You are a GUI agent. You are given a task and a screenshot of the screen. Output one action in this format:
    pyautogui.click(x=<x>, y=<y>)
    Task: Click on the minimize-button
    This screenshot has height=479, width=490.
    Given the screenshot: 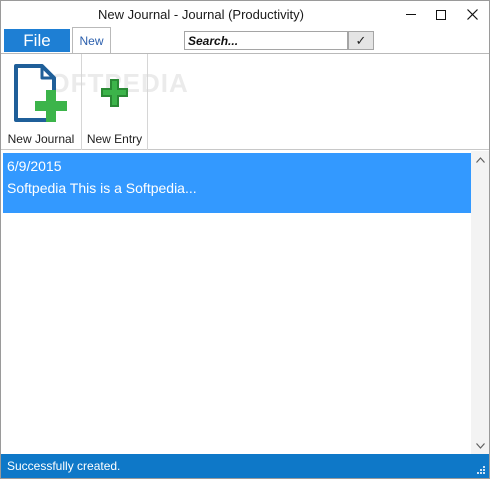 What is the action you would take?
    pyautogui.click(x=411, y=14)
    